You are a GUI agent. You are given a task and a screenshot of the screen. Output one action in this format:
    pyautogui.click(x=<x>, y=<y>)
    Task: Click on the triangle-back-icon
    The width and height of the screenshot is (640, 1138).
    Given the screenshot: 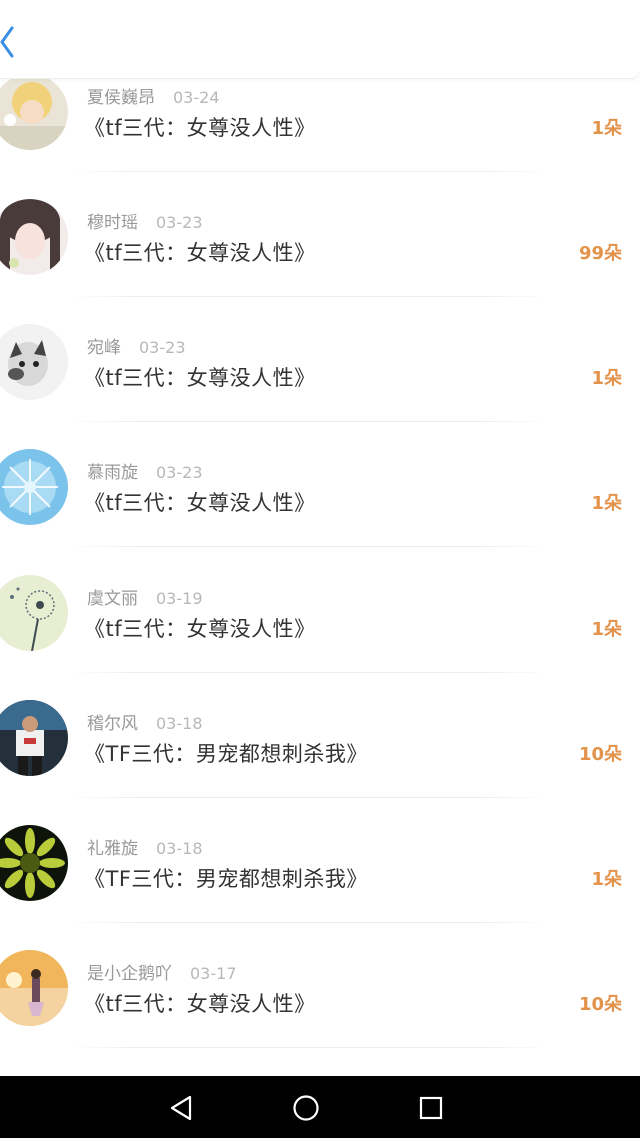 What is the action you would take?
    pyautogui.click(x=181, y=1108)
    